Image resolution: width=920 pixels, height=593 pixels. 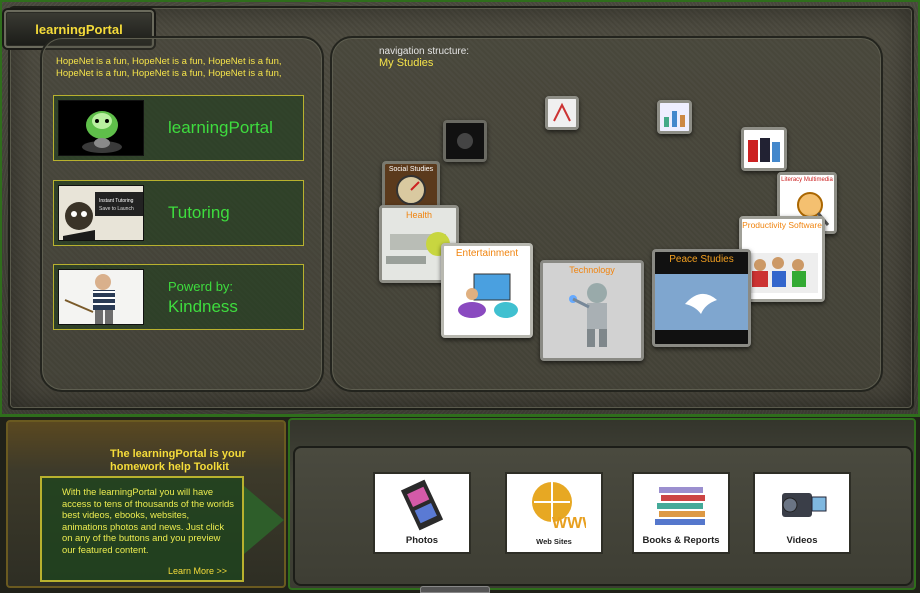 I want to click on tile-label: Literacy Multimedia, so click(x=807, y=180).